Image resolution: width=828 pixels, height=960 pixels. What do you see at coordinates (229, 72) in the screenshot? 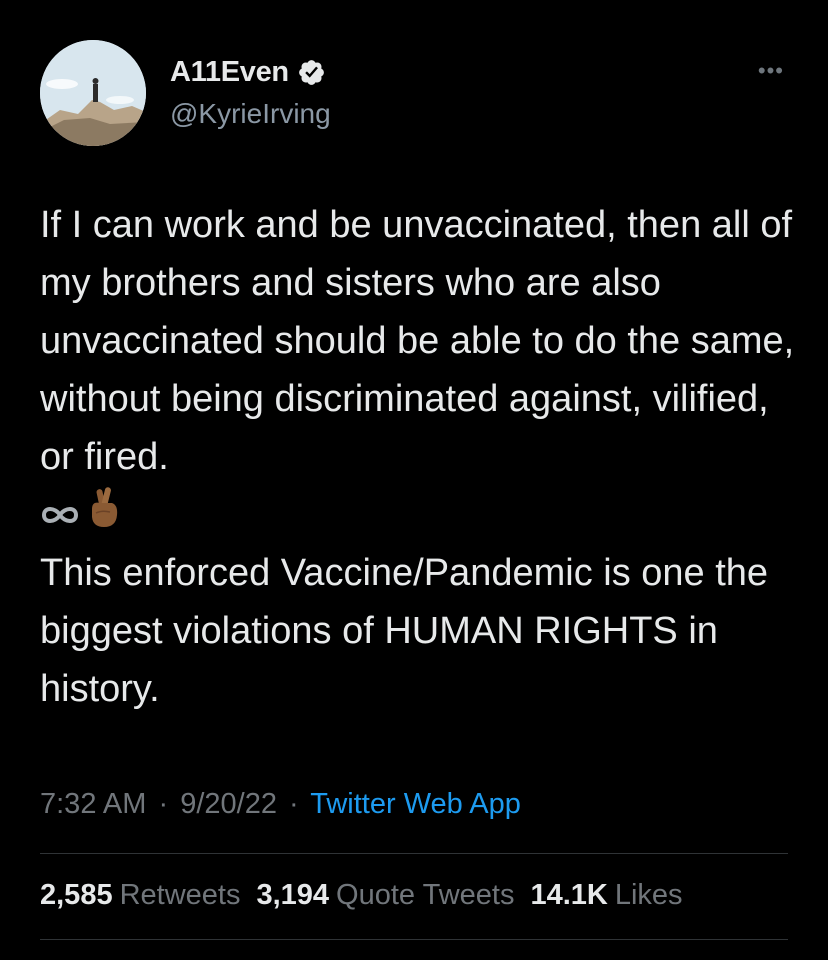
I see `display-name: A11Even` at bounding box center [229, 72].